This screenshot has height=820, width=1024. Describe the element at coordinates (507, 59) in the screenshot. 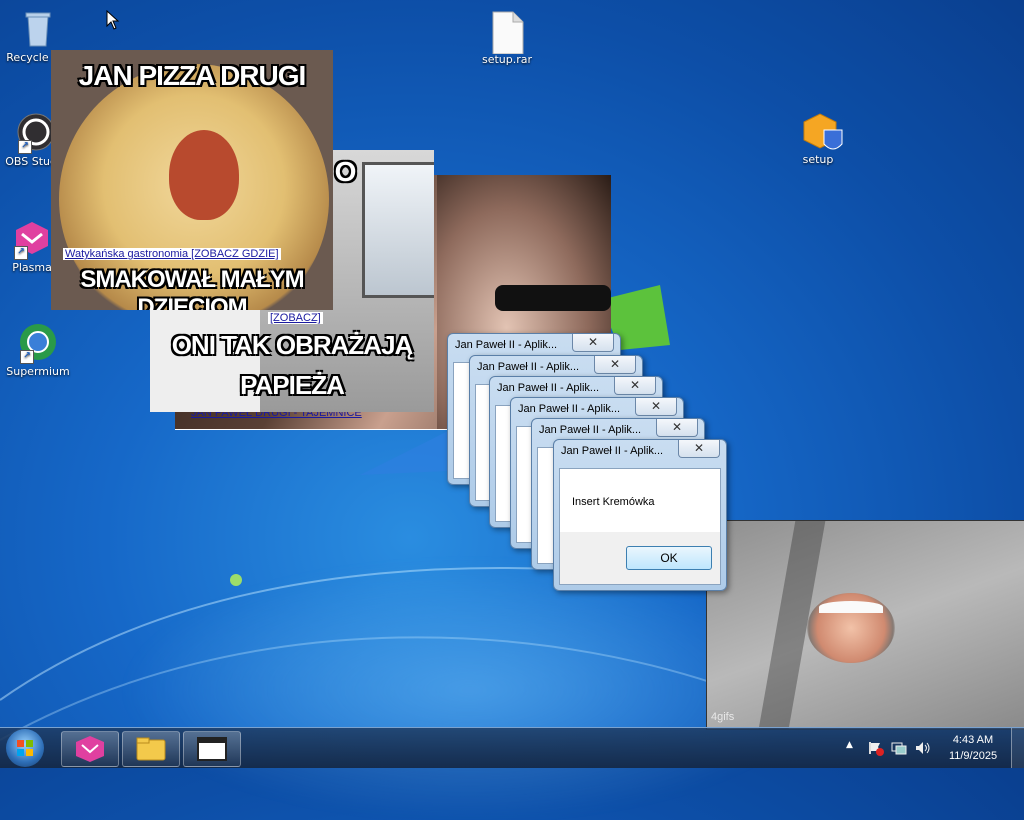

I see `setup-rar-label: setup.rar` at that location.